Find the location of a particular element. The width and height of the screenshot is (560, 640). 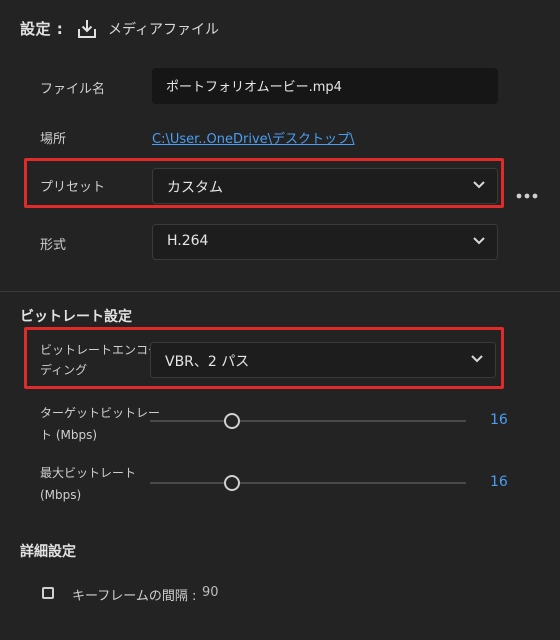

target-bitrate-label: ターゲットビットレー ト (Mbps) is located at coordinates (100, 424).